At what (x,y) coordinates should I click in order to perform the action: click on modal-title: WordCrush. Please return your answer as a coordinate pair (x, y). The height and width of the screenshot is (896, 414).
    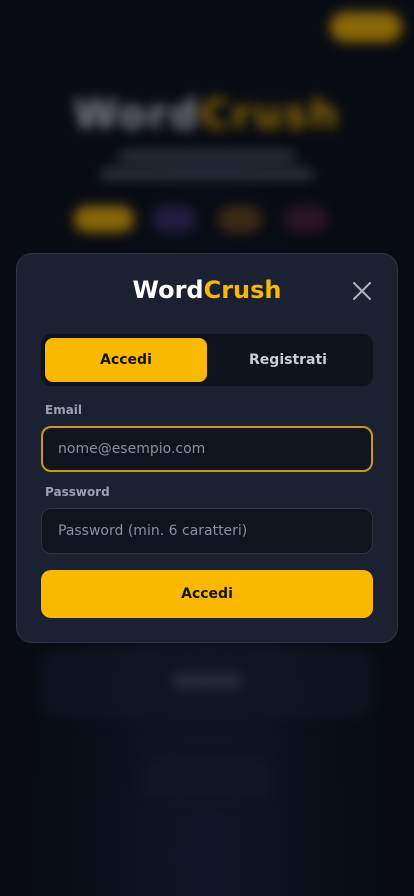
    Looking at the image, I should click on (207, 290).